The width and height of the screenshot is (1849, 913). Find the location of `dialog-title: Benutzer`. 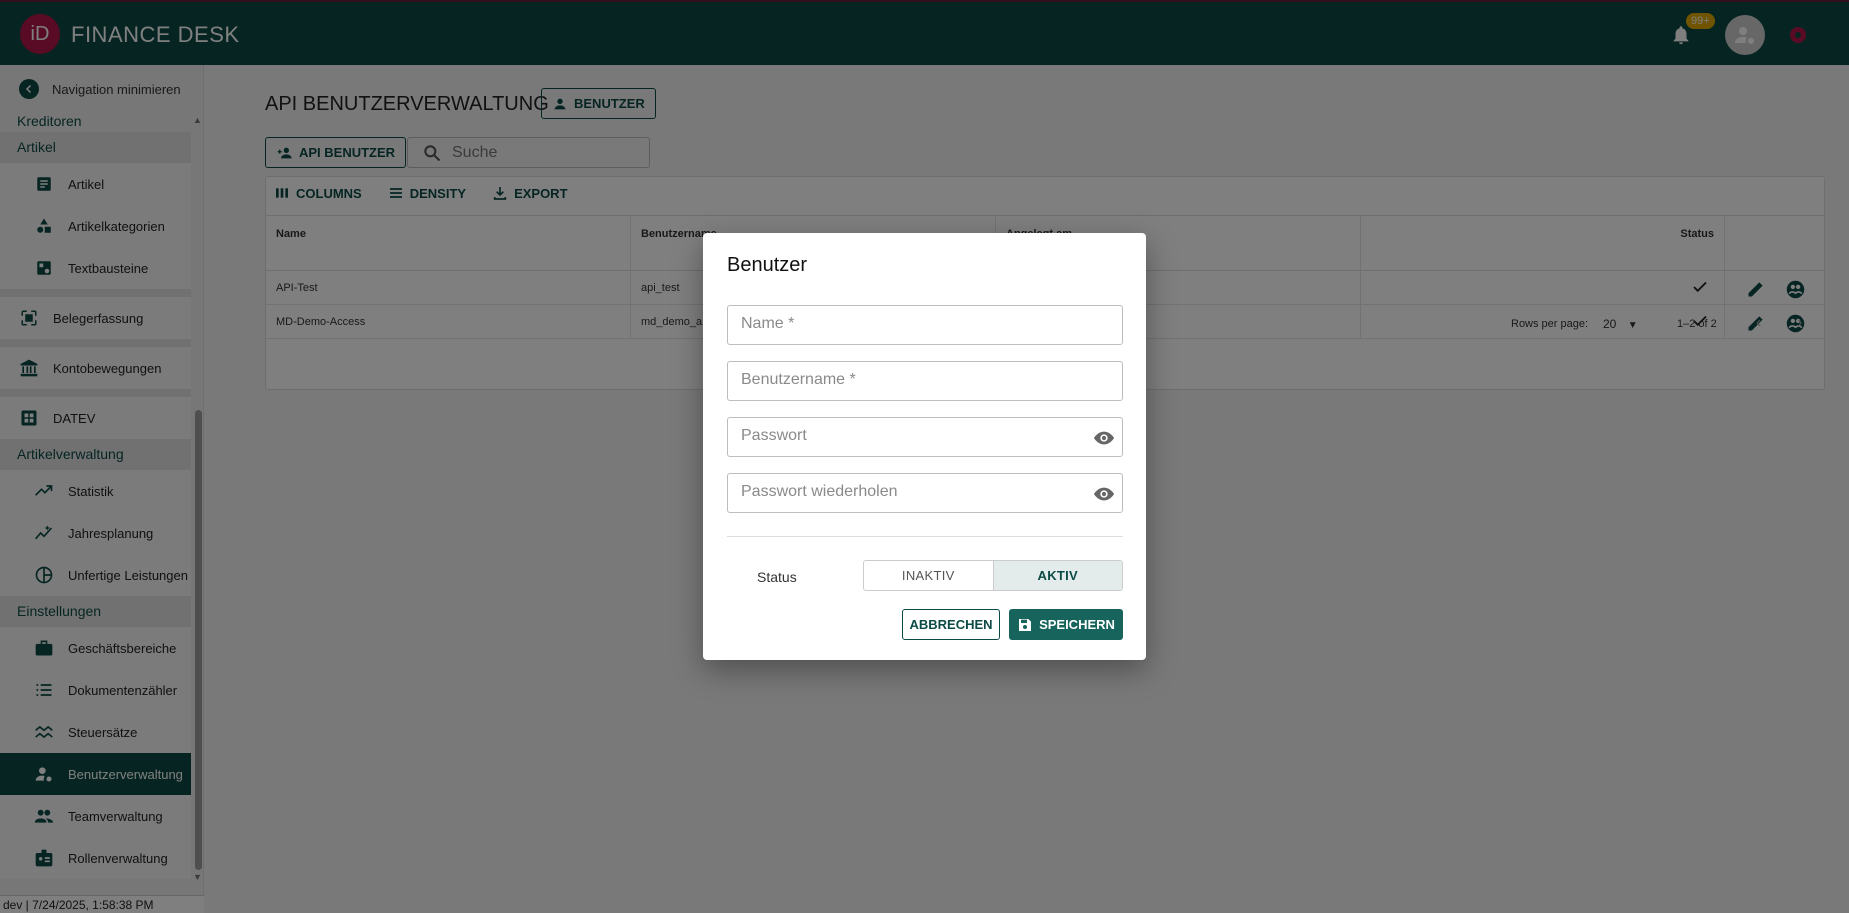

dialog-title: Benutzer is located at coordinates (767, 265).